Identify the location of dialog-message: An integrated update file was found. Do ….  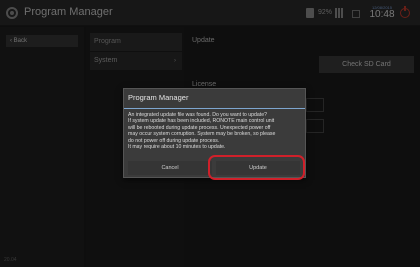
(216, 131).